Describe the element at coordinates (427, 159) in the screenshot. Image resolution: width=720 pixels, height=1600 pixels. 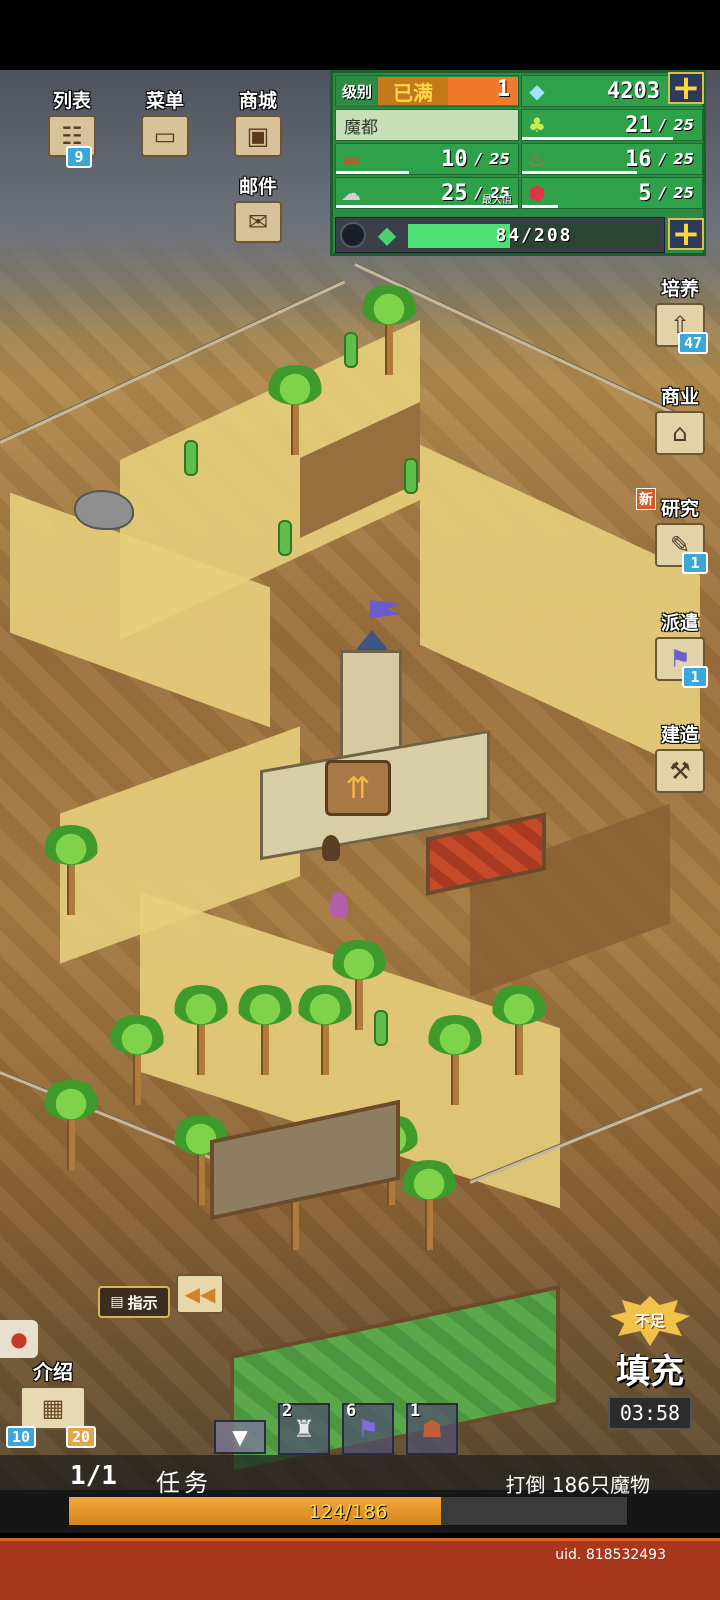
I see `wood-row: ▬ 10 / 25` at that location.